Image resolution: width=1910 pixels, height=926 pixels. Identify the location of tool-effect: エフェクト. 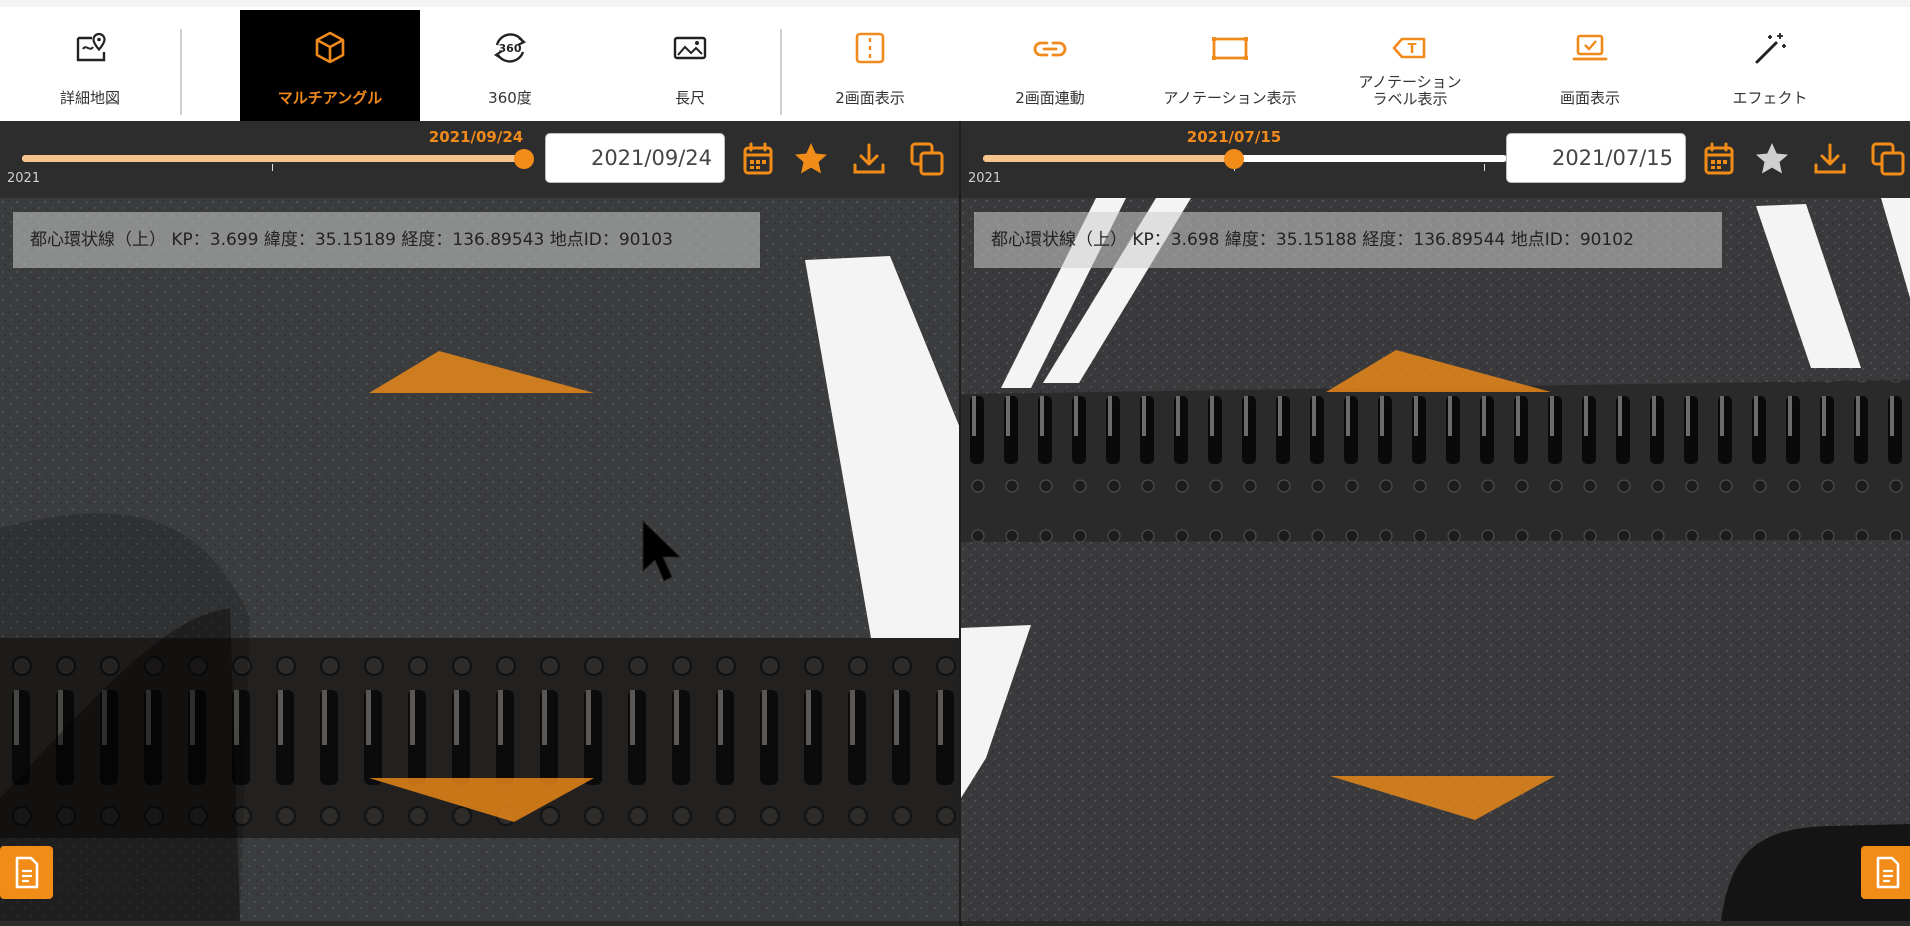
(1770, 65).